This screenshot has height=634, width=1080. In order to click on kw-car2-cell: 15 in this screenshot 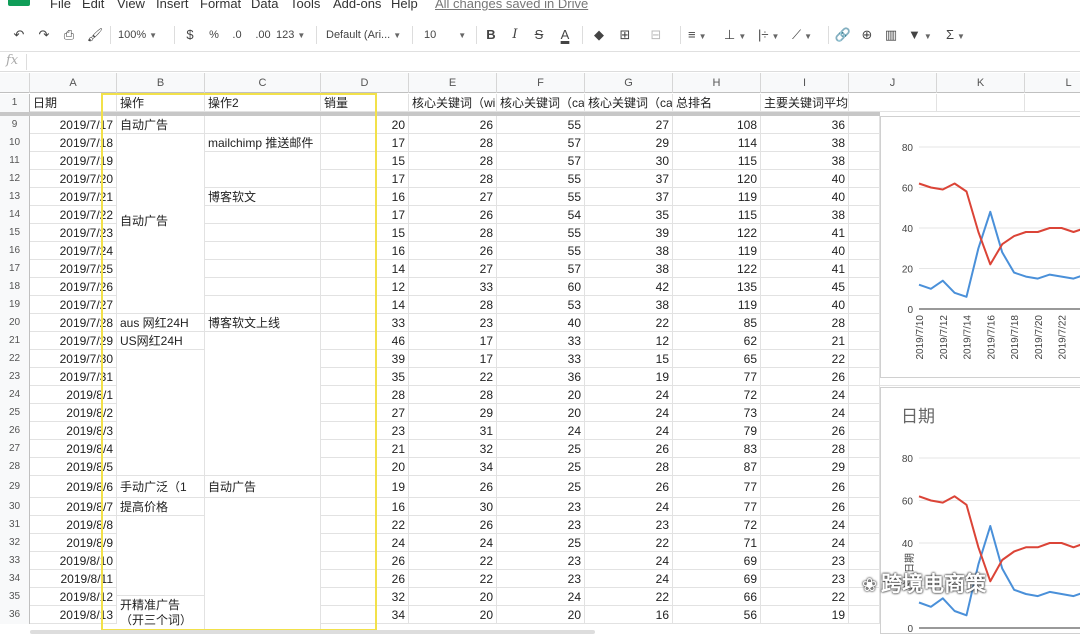, I will do `click(629, 359)`.